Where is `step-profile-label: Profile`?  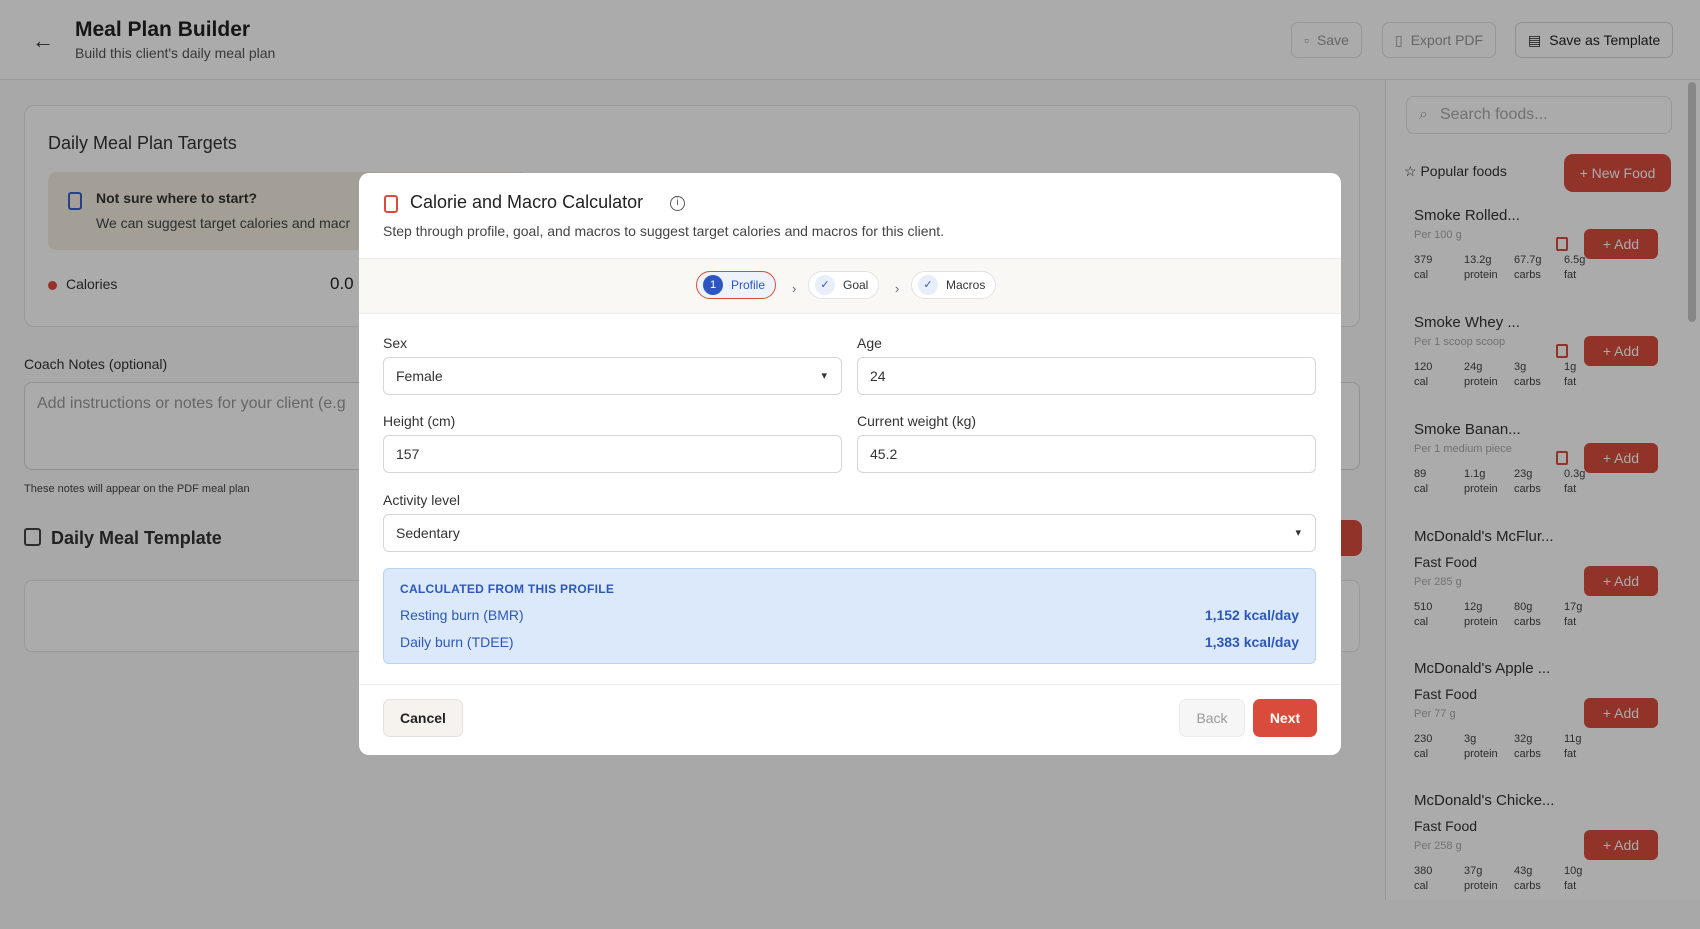
step-profile-label: Profile is located at coordinates (748, 285).